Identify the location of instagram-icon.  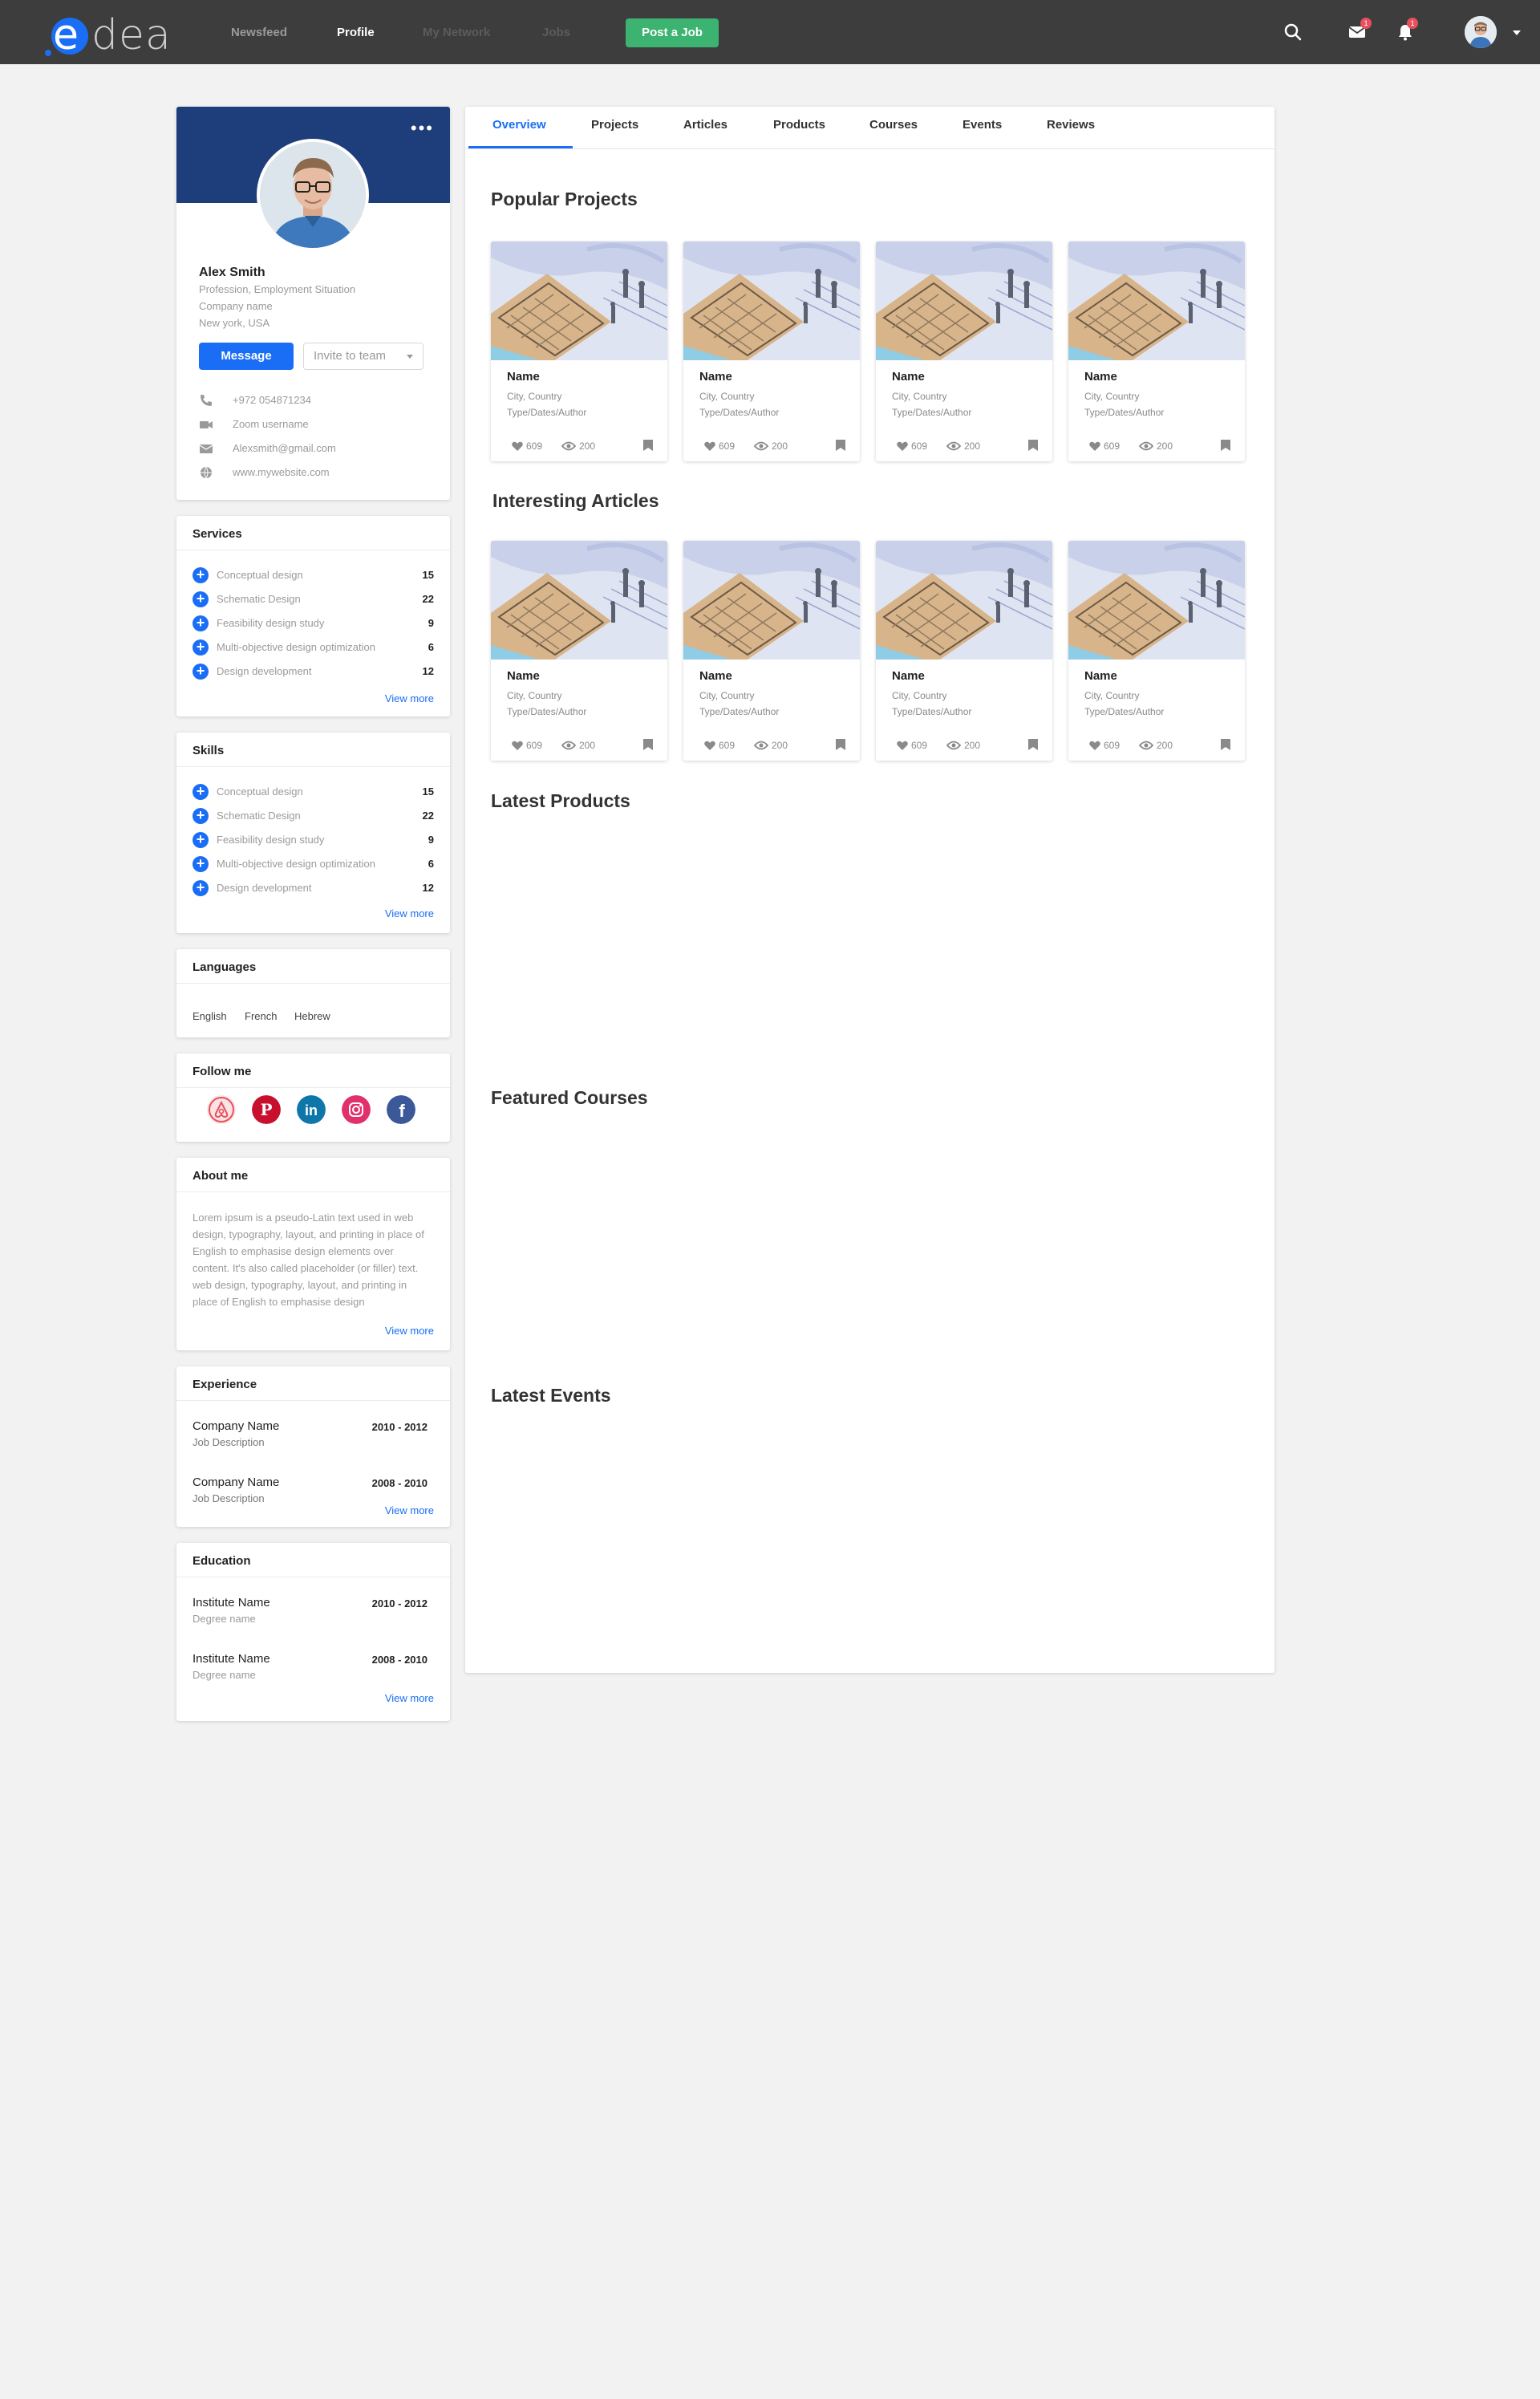
(356, 1109).